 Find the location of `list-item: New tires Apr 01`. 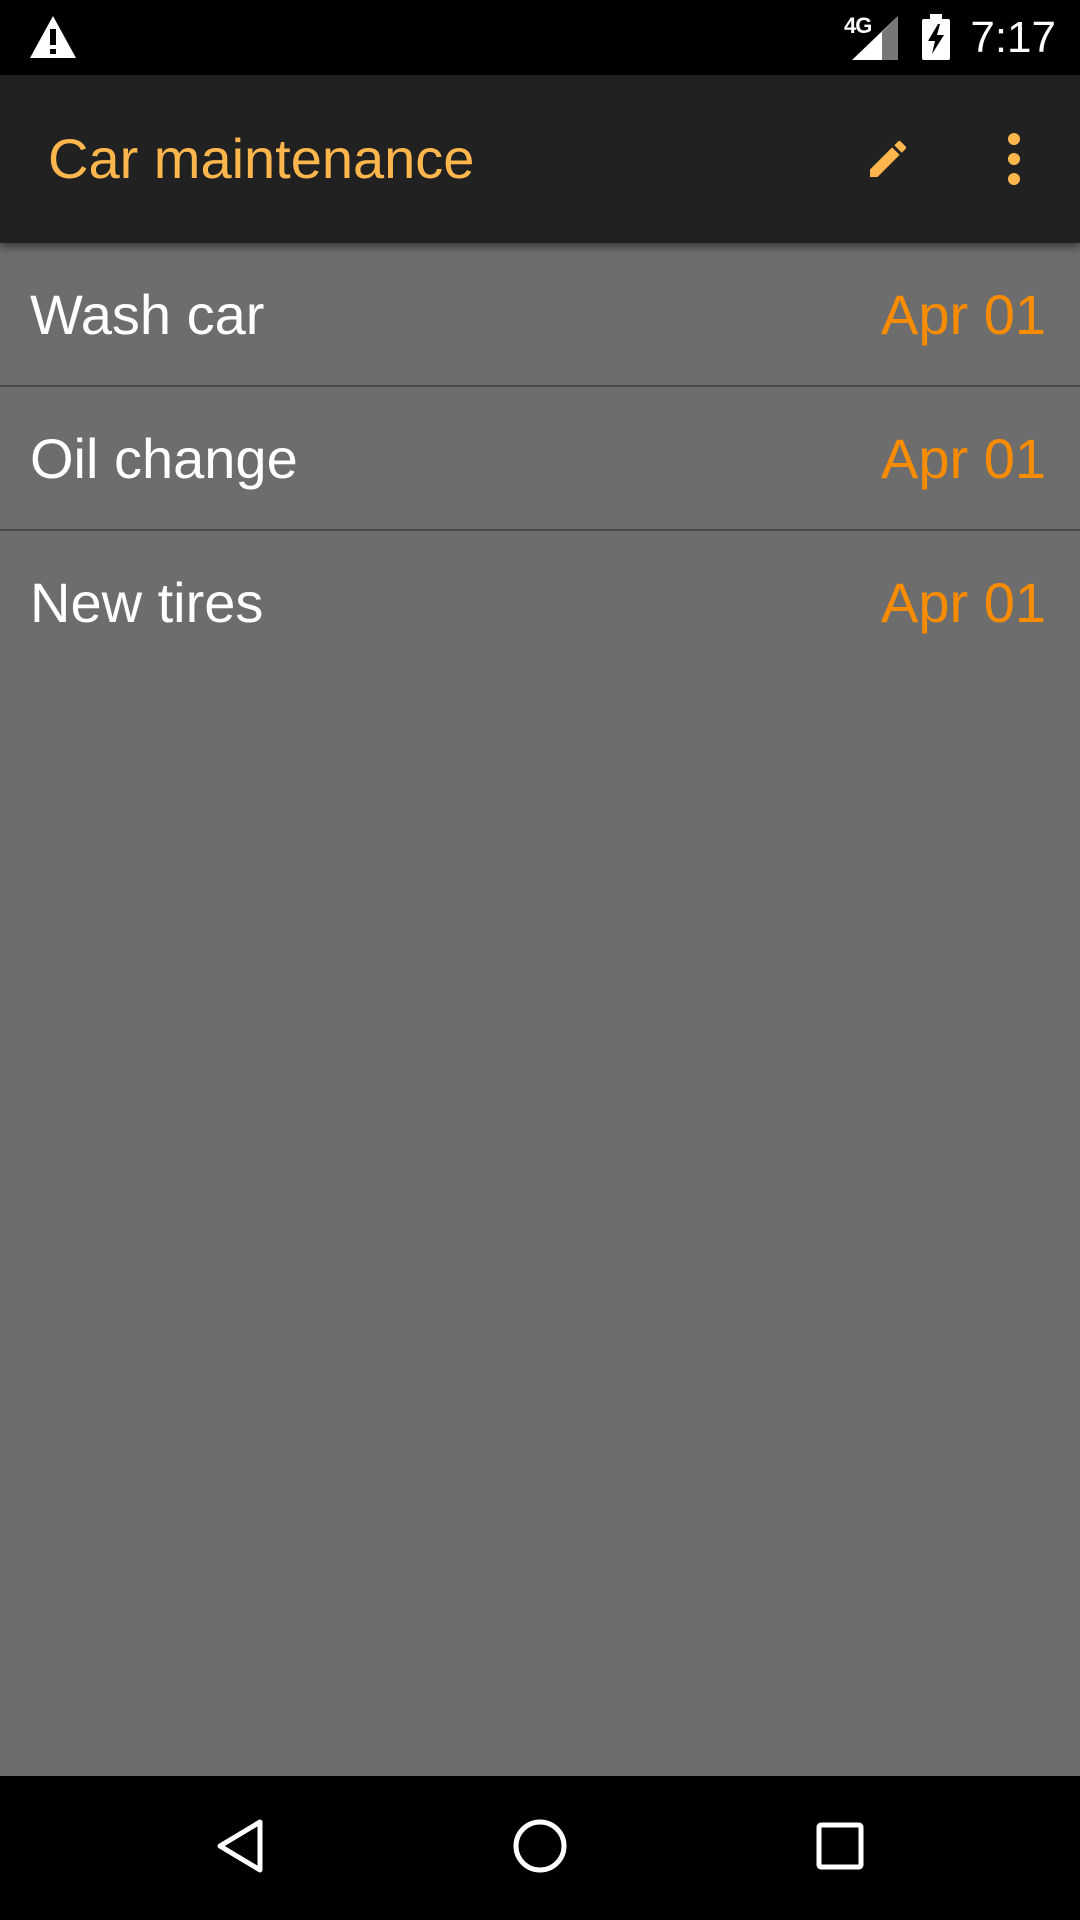

list-item: New tires Apr 01 is located at coordinates (540, 602).